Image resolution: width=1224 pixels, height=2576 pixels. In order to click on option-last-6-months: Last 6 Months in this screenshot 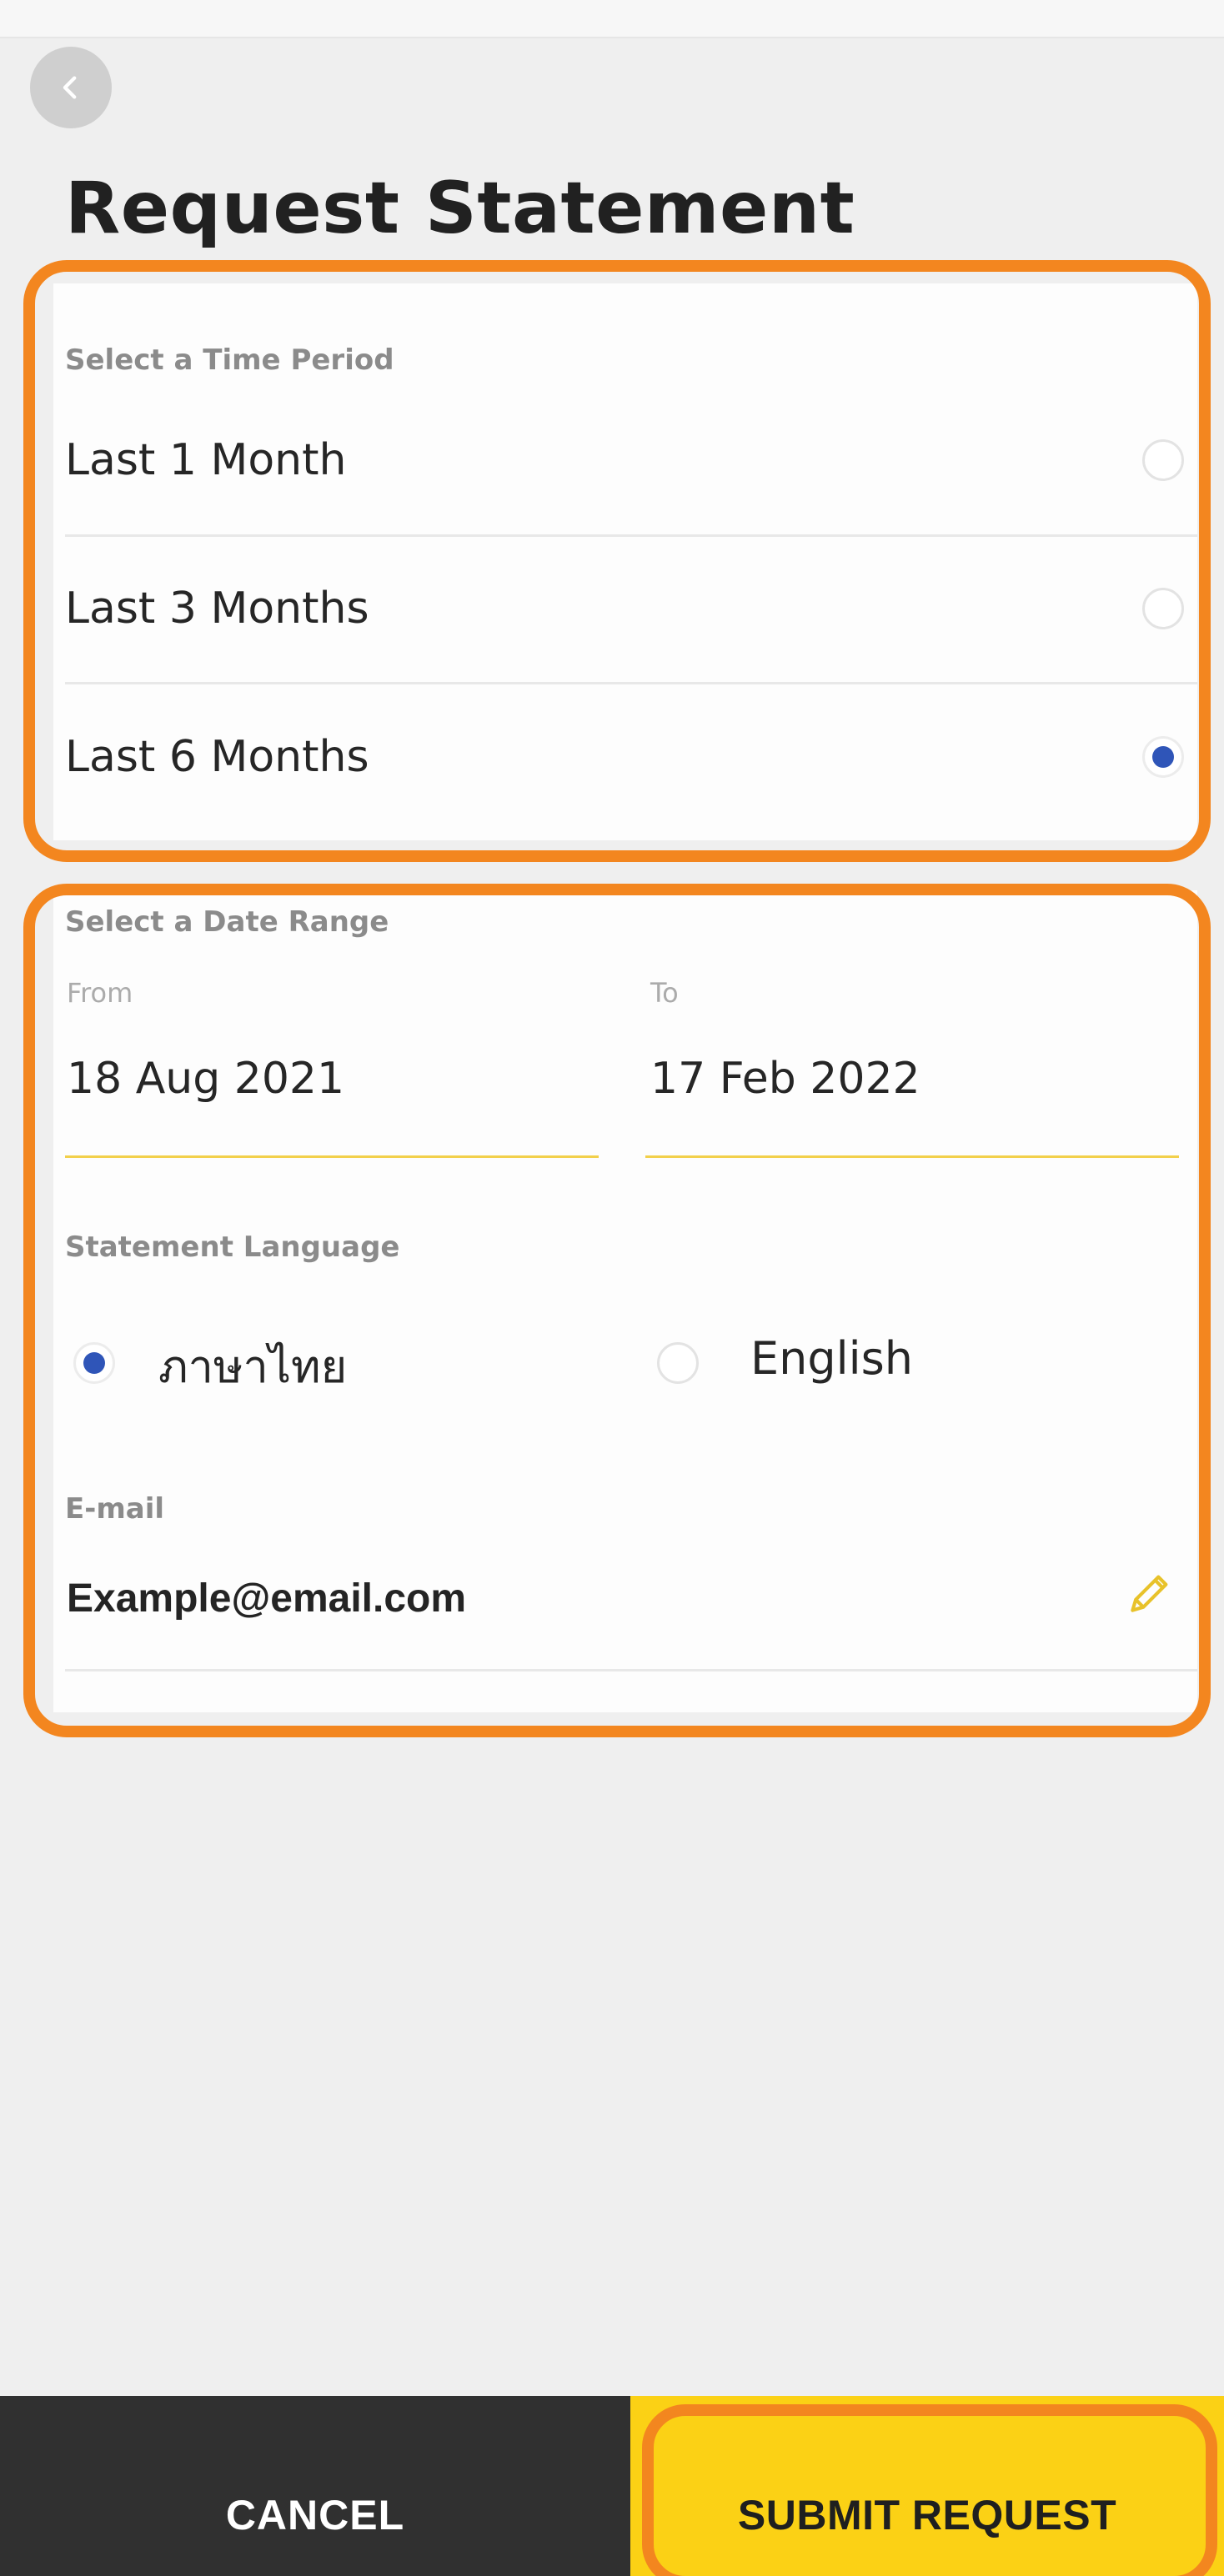, I will do `click(625, 757)`.